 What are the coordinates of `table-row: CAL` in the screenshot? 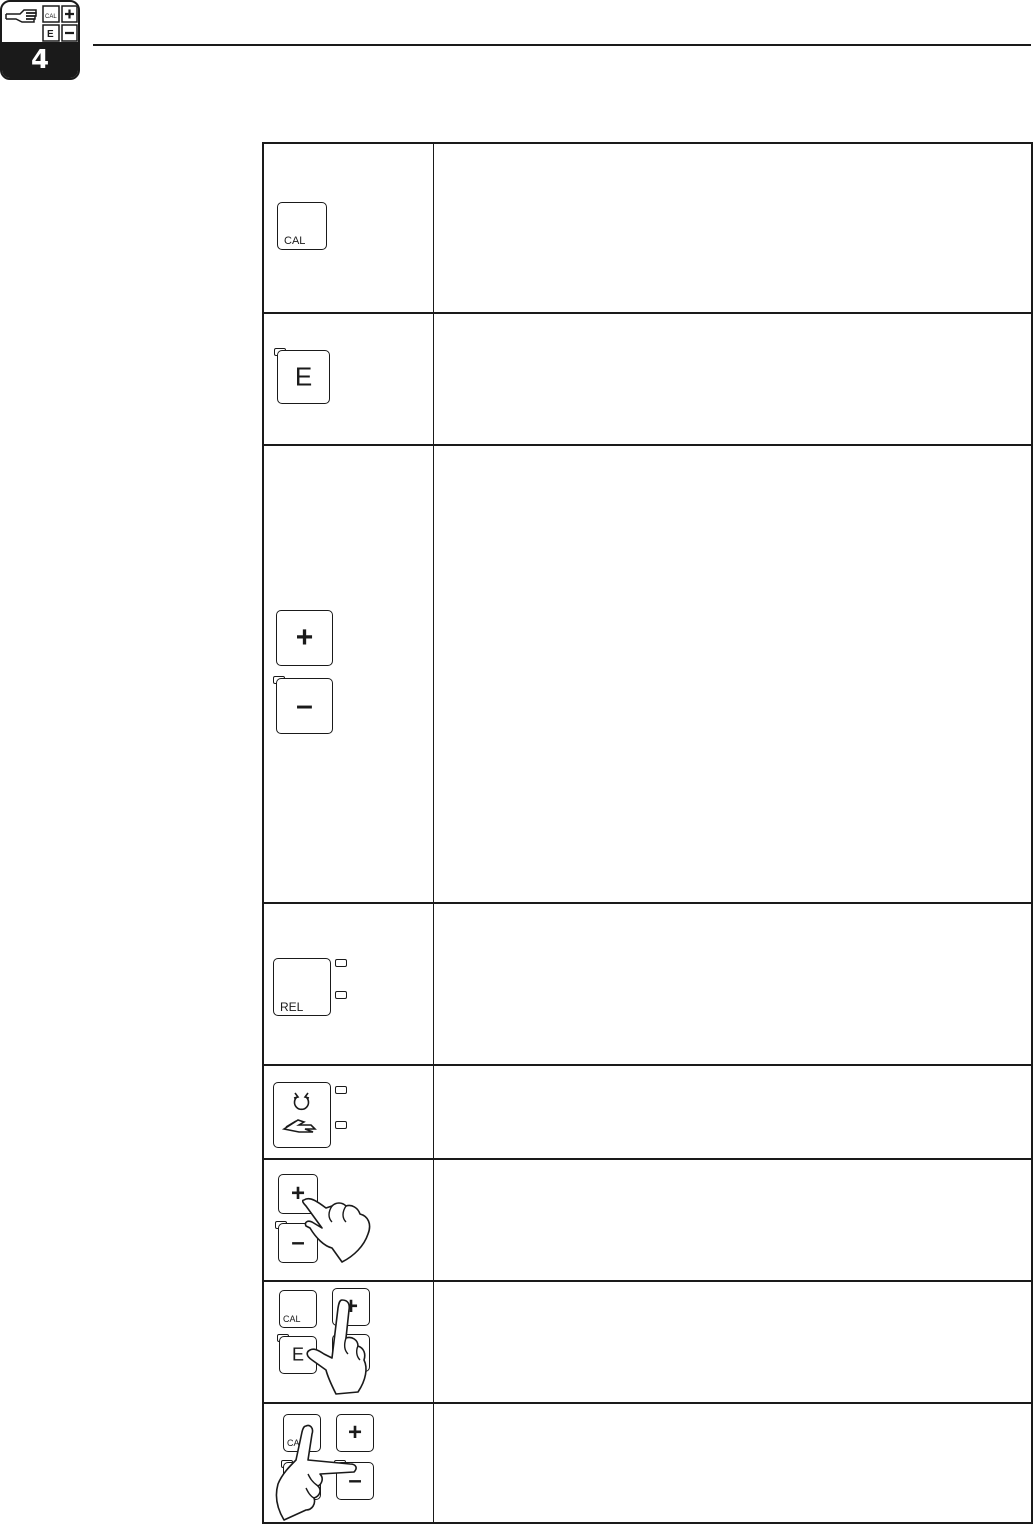 It's located at (647, 229).